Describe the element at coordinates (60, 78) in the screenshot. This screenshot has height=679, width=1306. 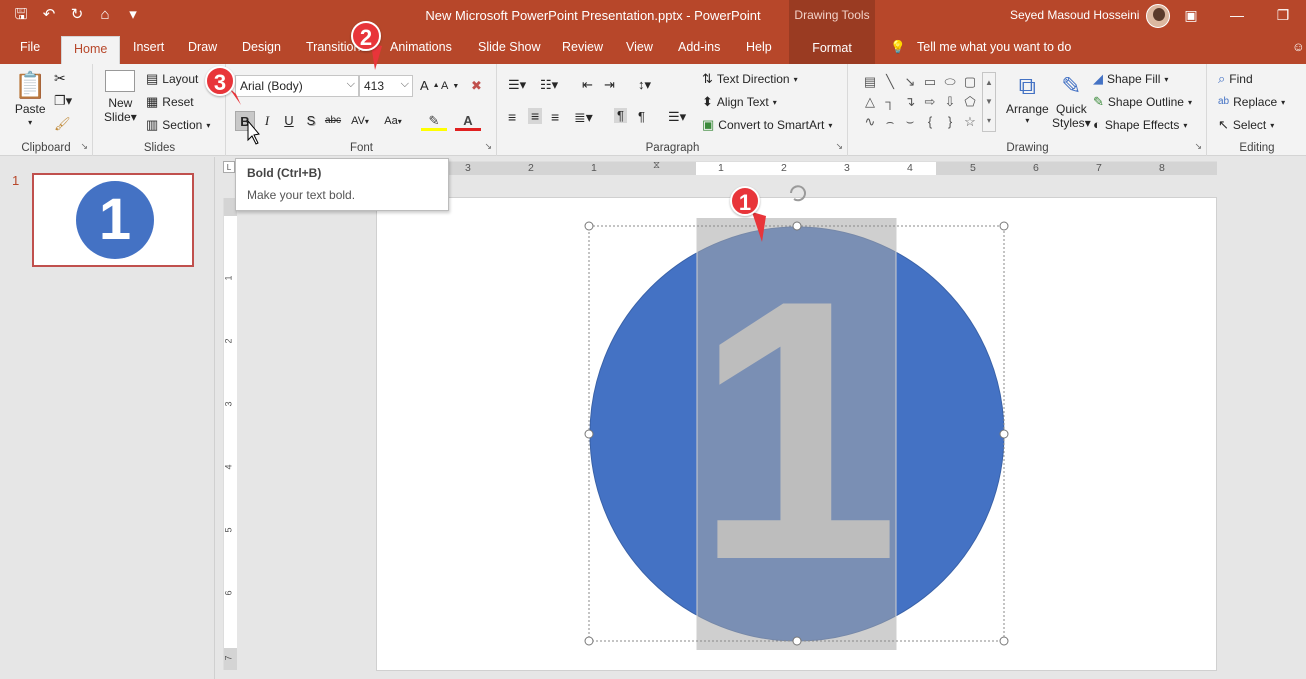
I see `cut-icon: ✂` at that location.